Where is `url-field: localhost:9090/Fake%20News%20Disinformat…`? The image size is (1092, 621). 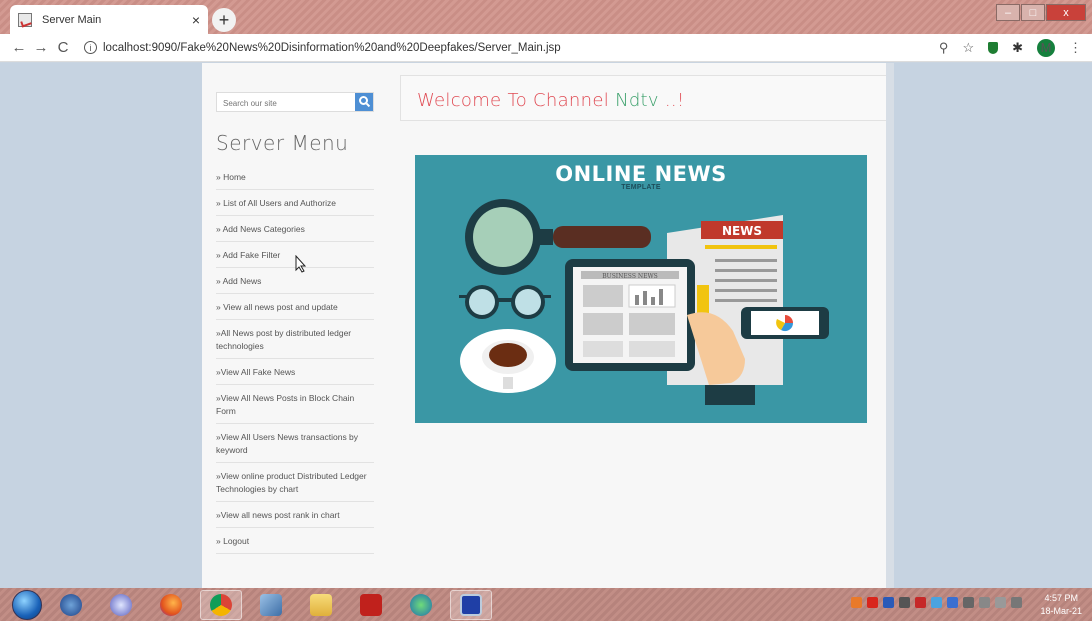
url-field: localhost:9090/Fake%20News%20Disinformat… is located at coordinates (521, 48).